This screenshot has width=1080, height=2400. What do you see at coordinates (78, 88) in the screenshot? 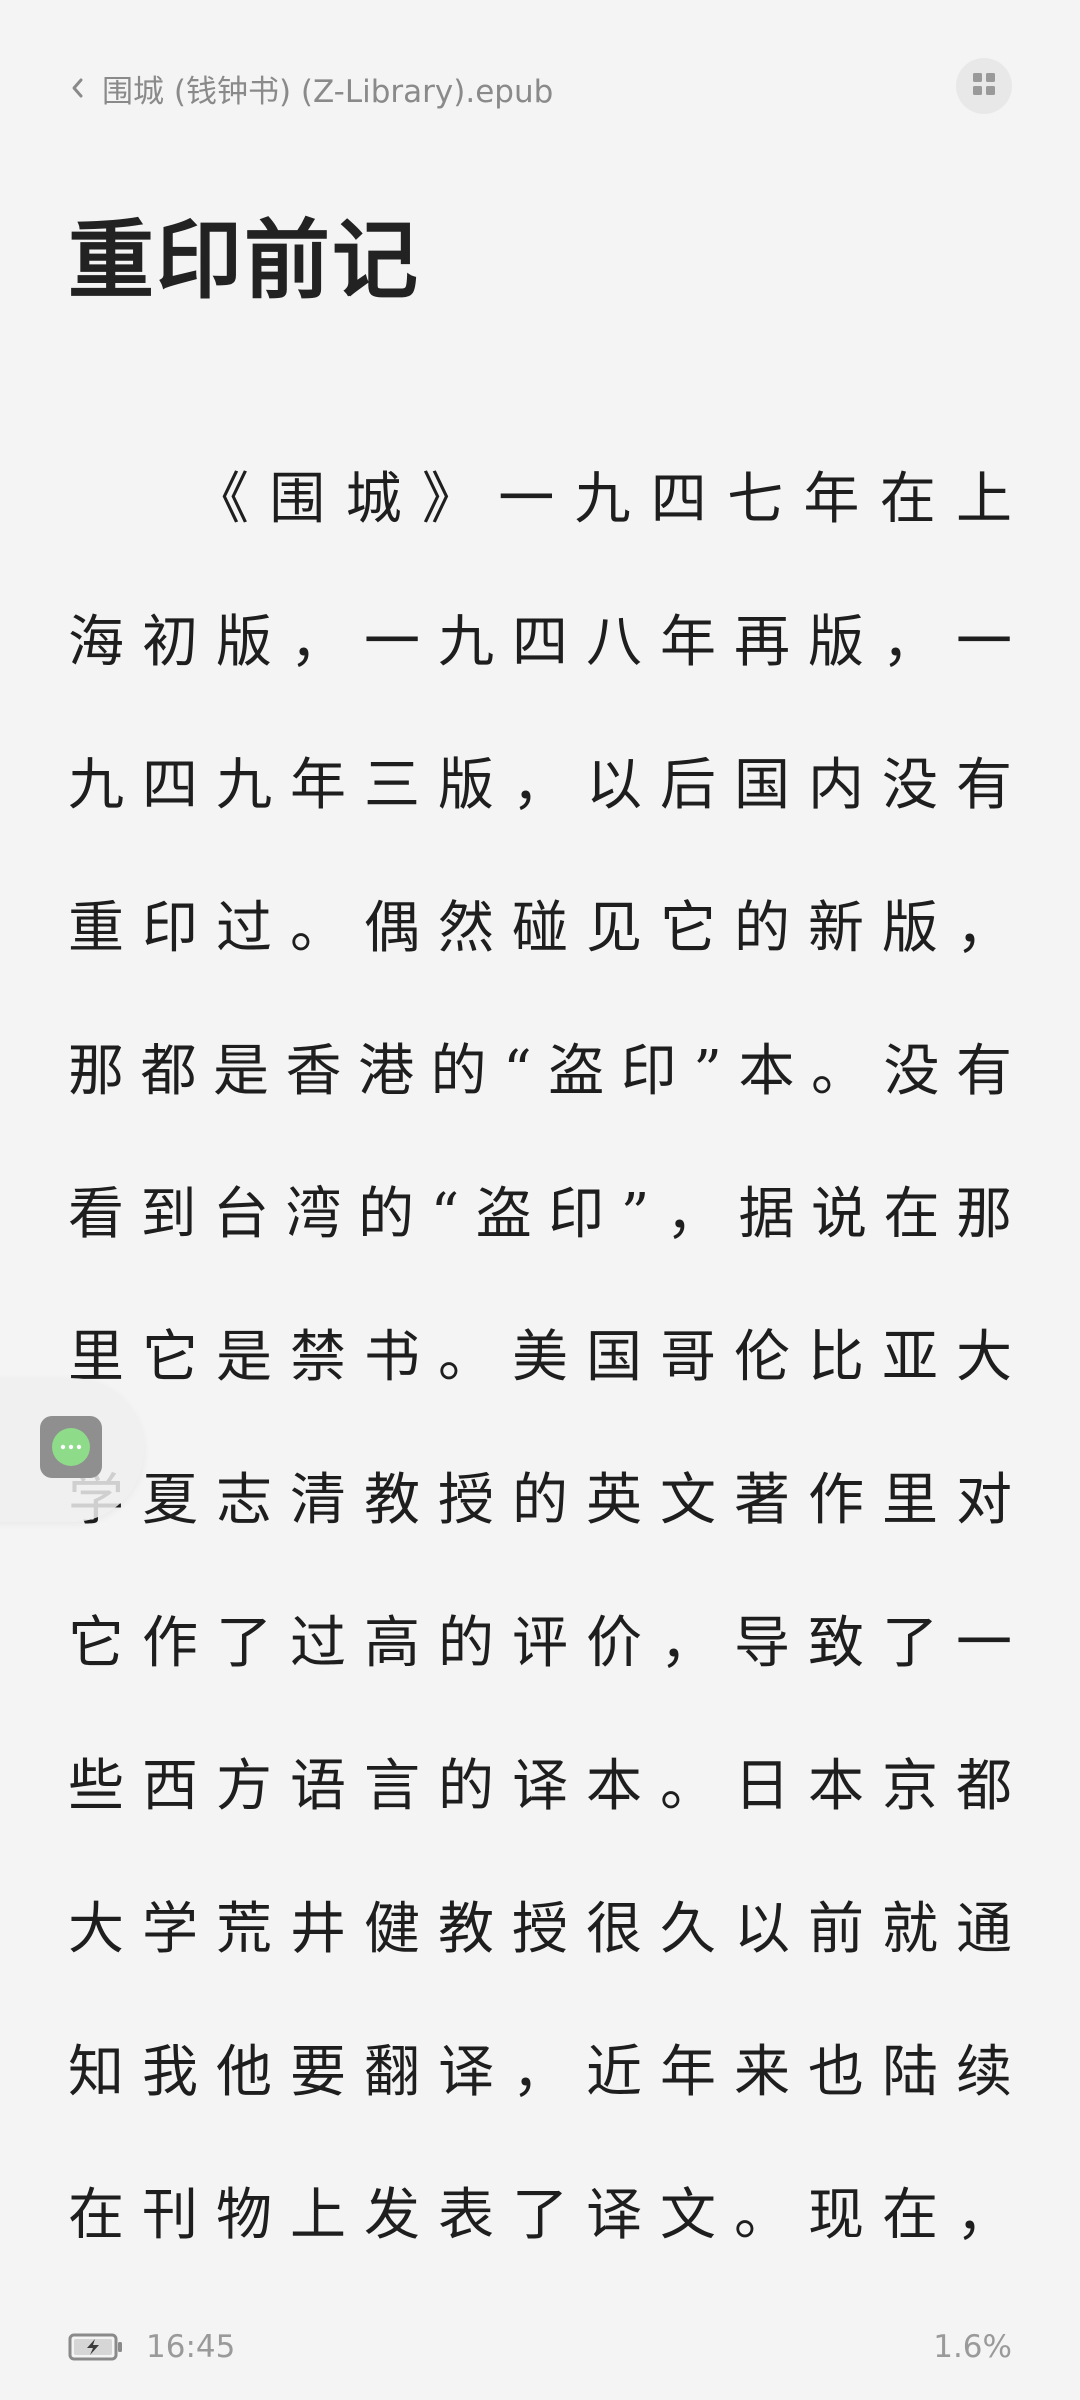
I see `chevron-left-icon` at bounding box center [78, 88].